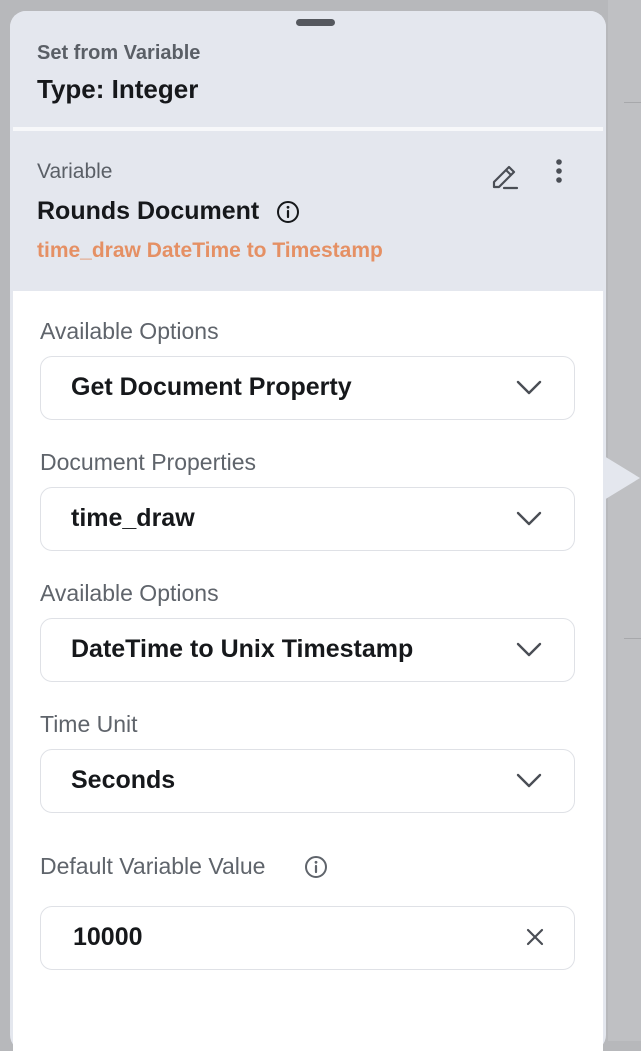  What do you see at coordinates (118, 89) in the screenshot?
I see `panel-title: Type: Integer` at bounding box center [118, 89].